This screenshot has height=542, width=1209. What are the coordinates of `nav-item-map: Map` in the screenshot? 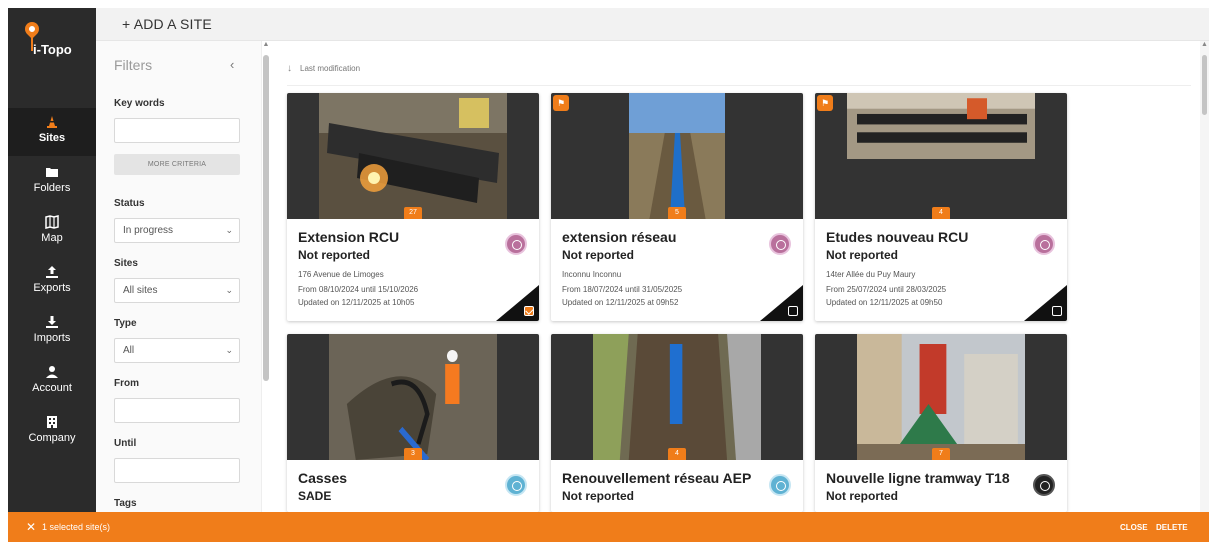 It's located at (52, 232).